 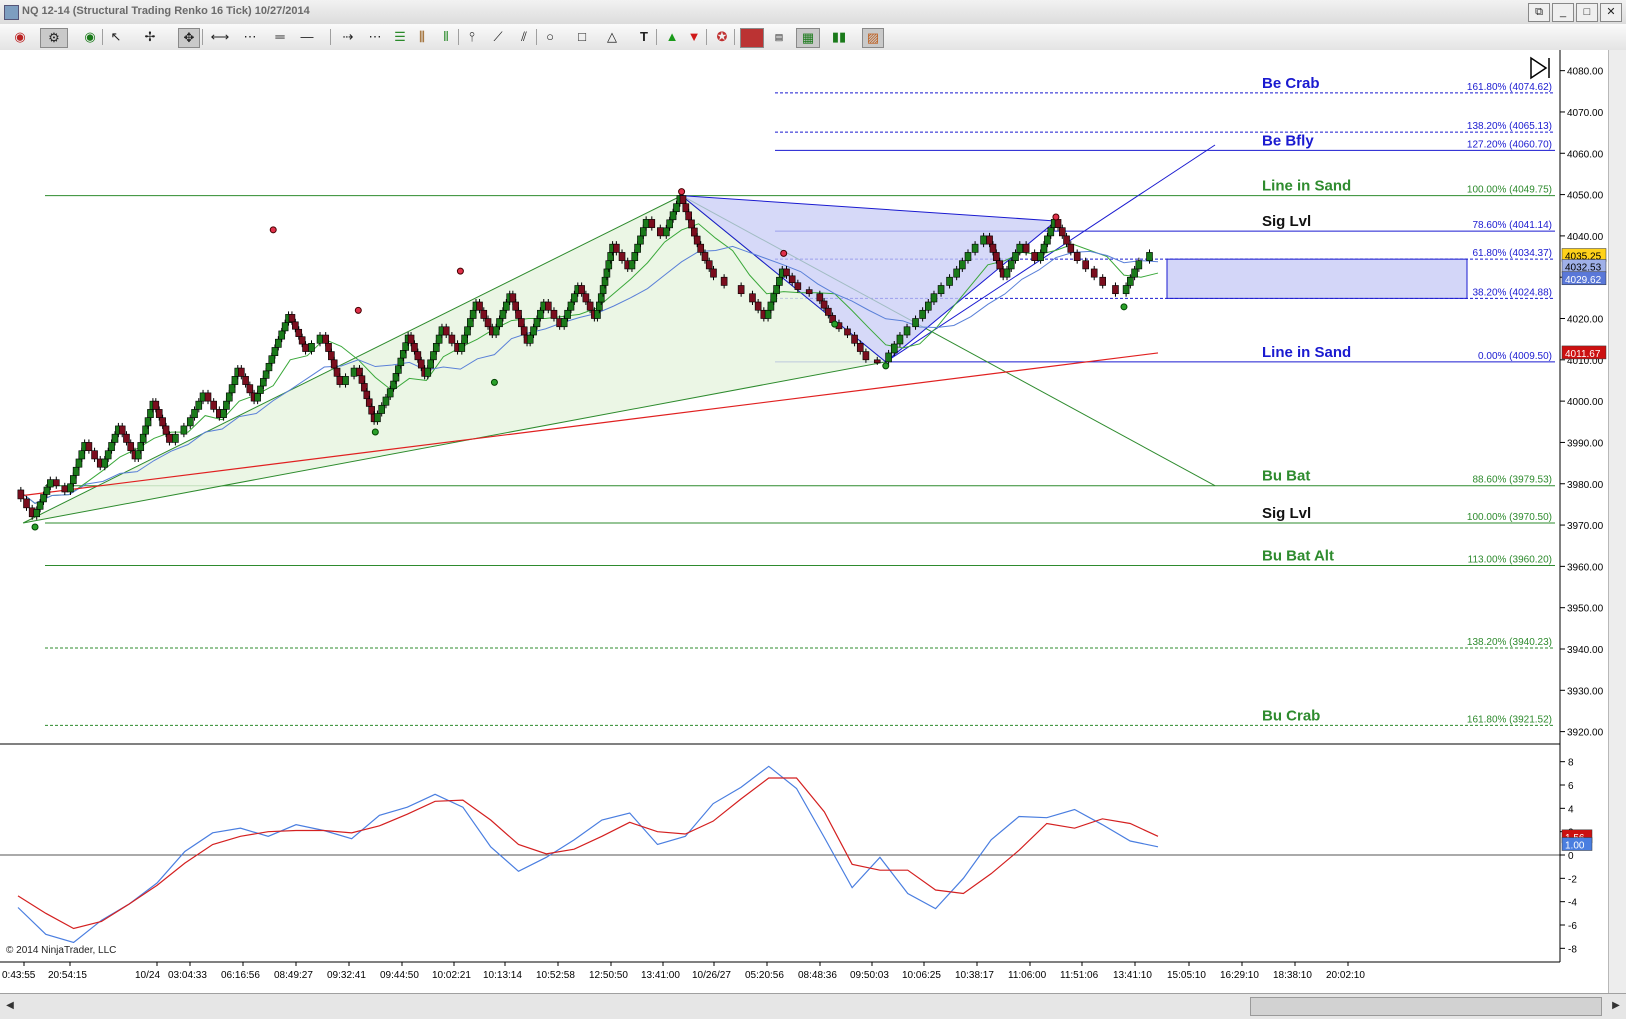 What do you see at coordinates (1509, 719) in the screenshot?
I see `level-ratio-label: 161.80% (3921.52)` at bounding box center [1509, 719].